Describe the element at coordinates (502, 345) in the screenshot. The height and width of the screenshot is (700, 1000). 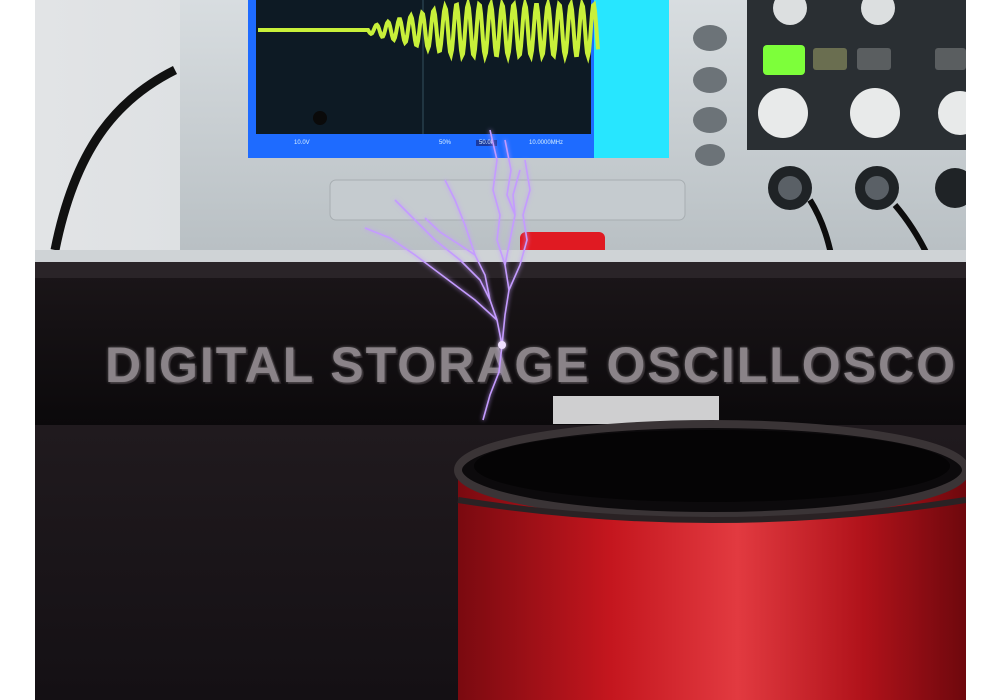
I see `spark-tip` at that location.